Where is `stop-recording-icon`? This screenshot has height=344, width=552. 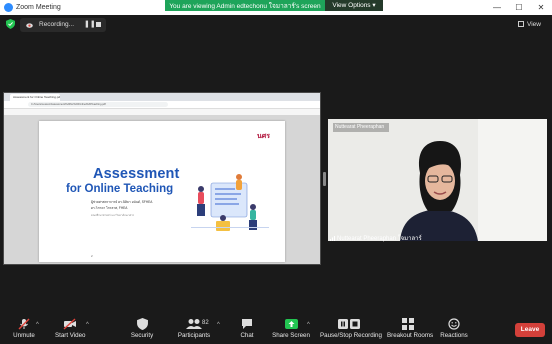 stop-recording-icon is located at coordinates (98, 24).